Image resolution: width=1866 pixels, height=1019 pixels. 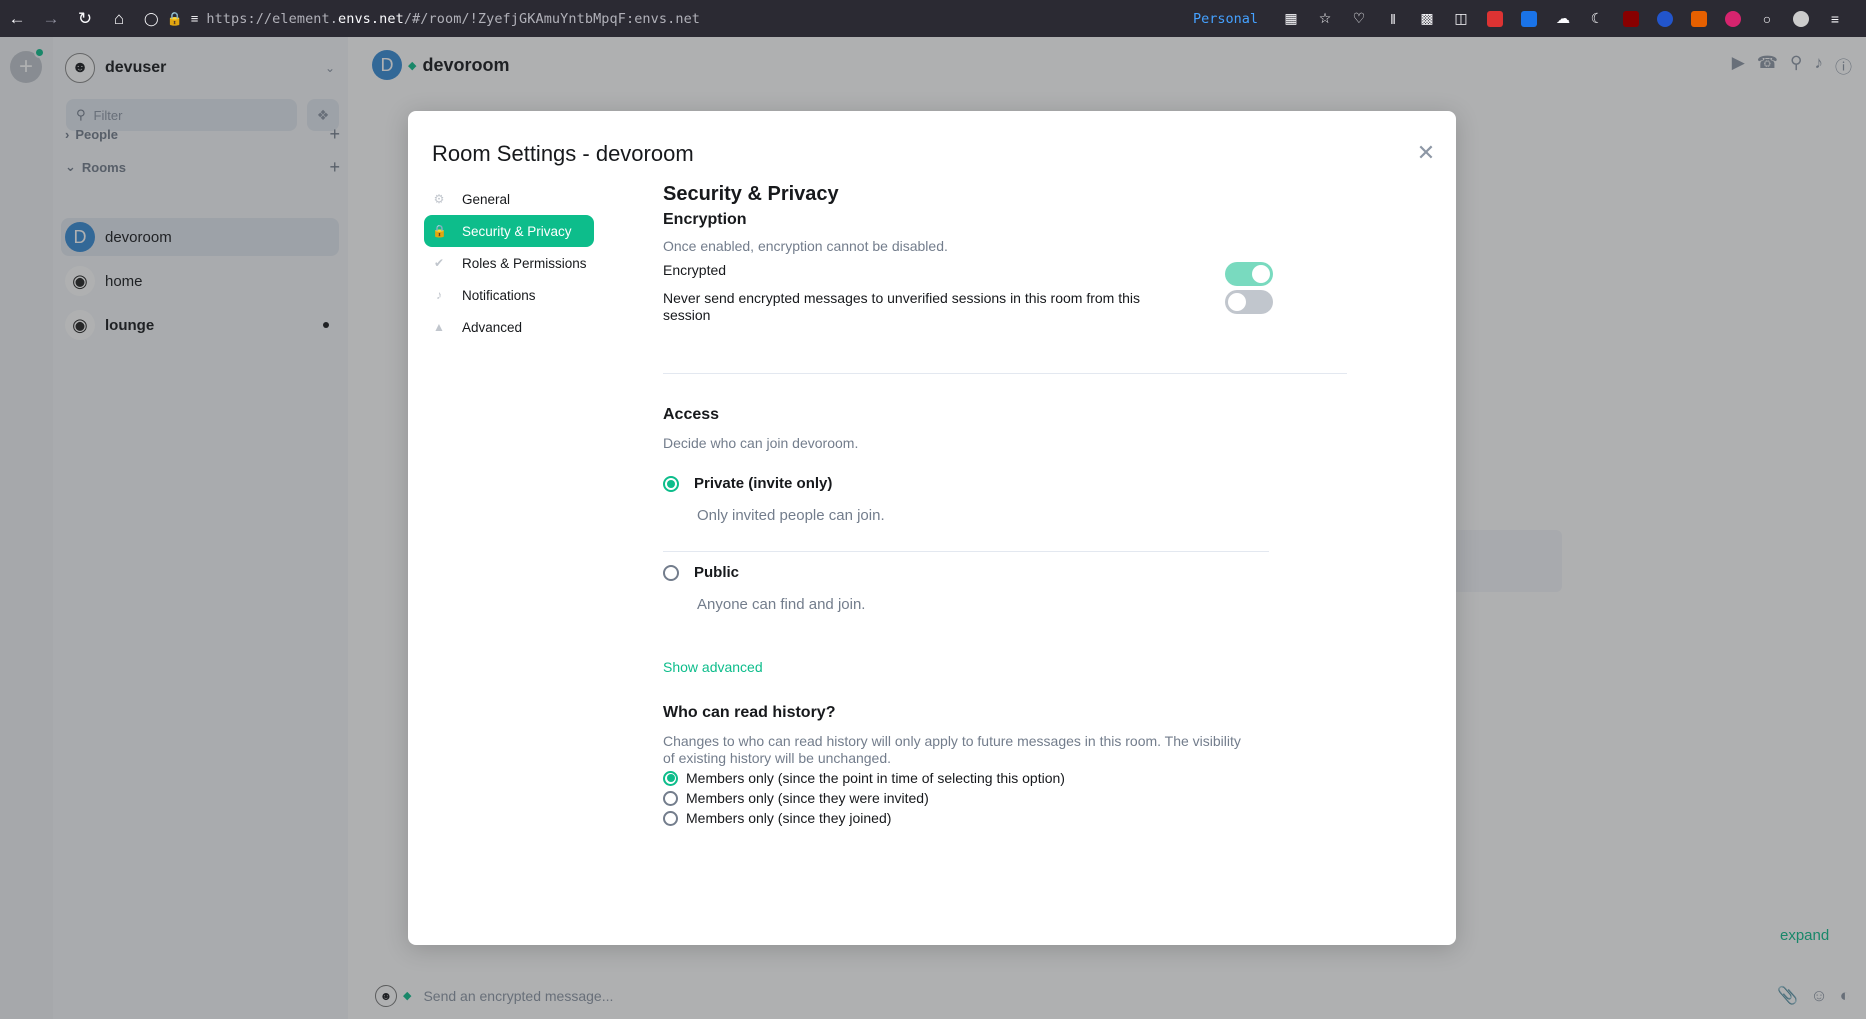 What do you see at coordinates (1699, 18) in the screenshot?
I see `fox-extension-icon` at bounding box center [1699, 18].